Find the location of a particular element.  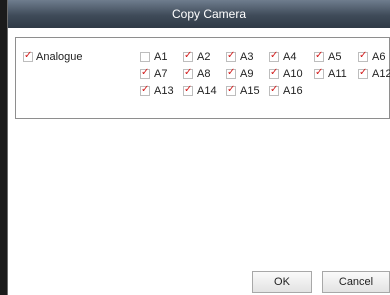

camera-label: A9 is located at coordinates (247, 74).